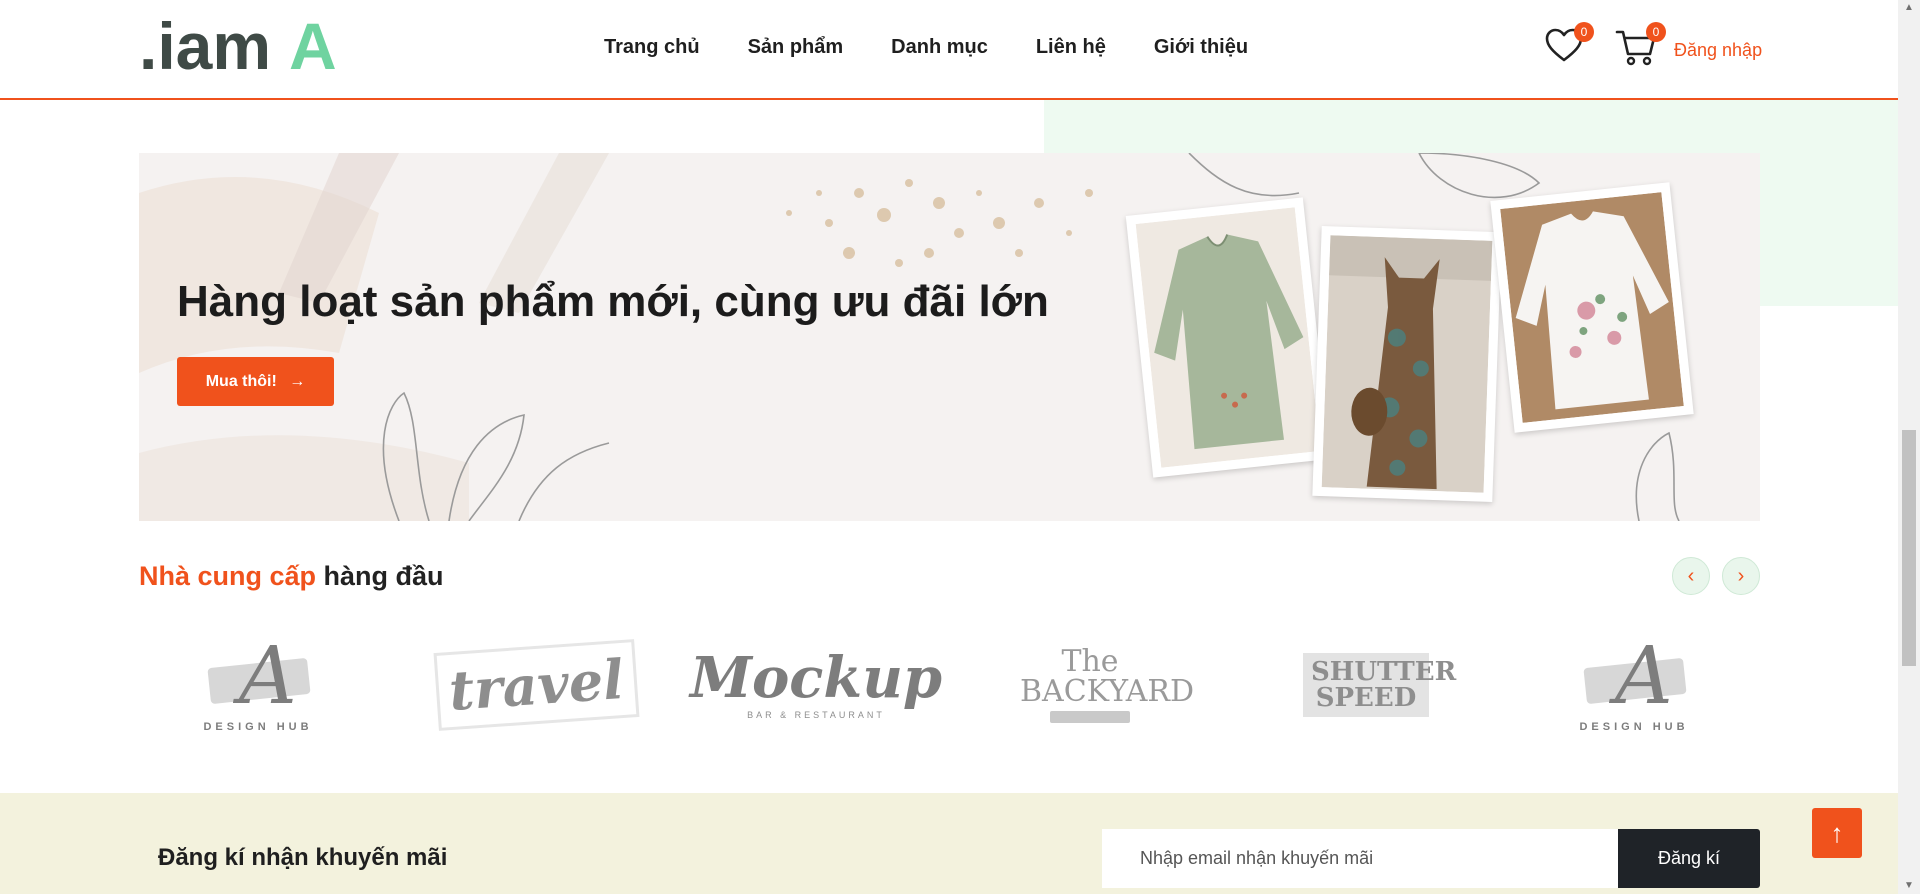  I want to click on green-blouse-image, so click(1228, 337).